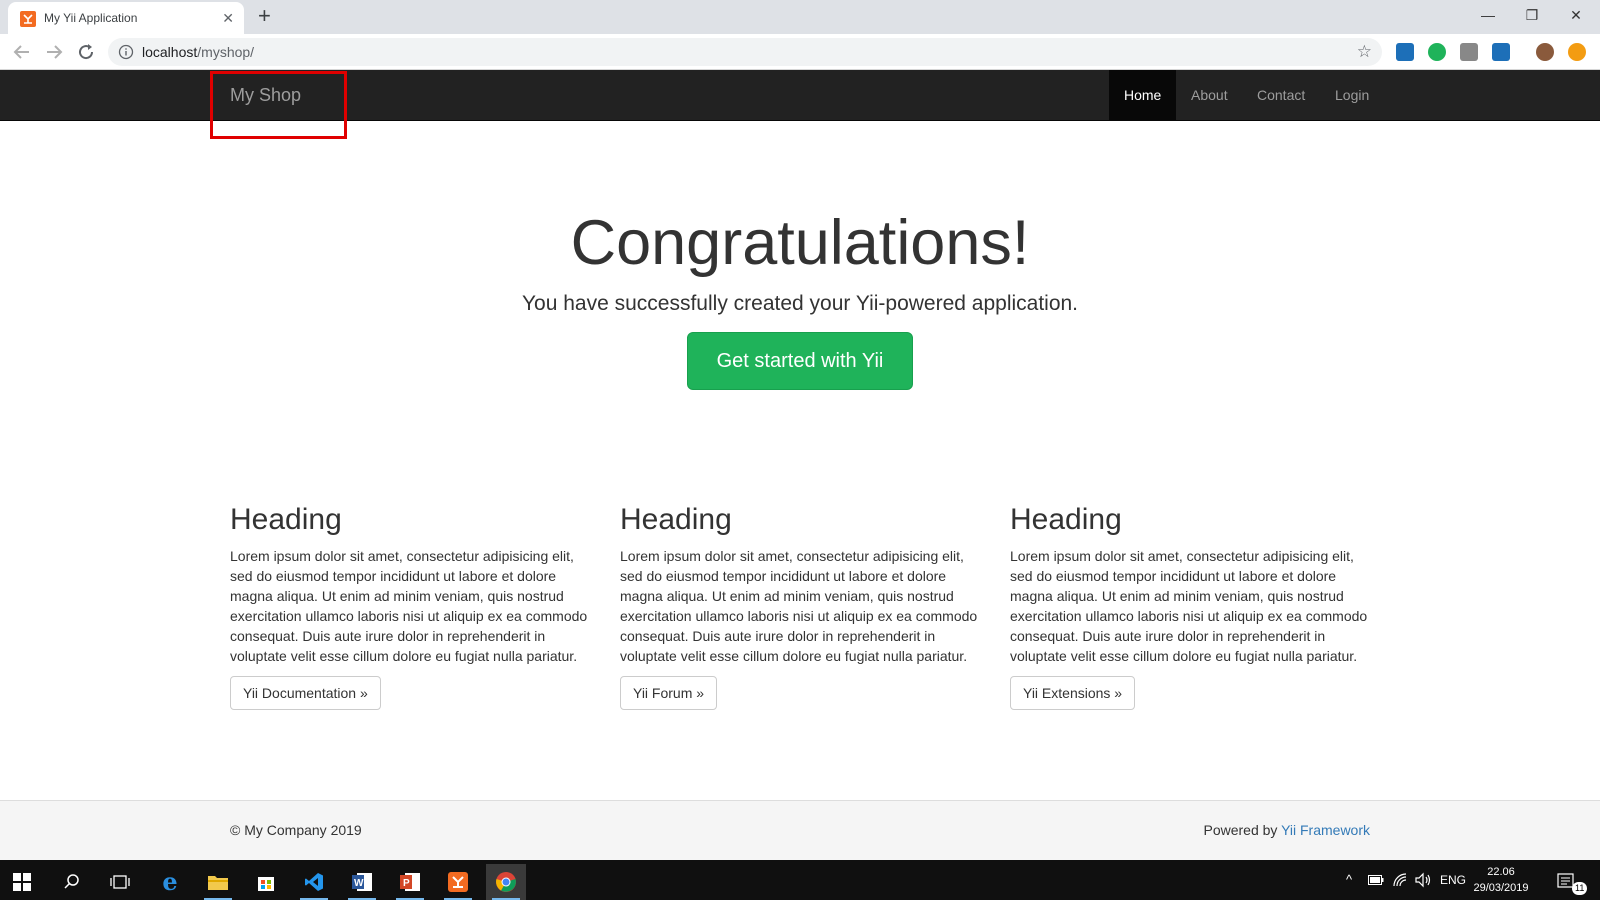 The image size is (1600, 900). I want to click on back-arrow-icon, so click(22, 52).